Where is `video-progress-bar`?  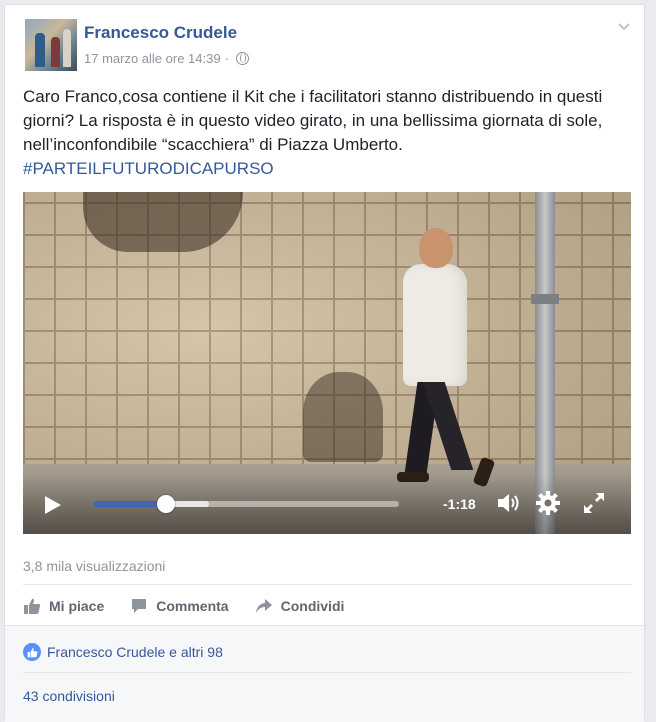 video-progress-bar is located at coordinates (246, 504).